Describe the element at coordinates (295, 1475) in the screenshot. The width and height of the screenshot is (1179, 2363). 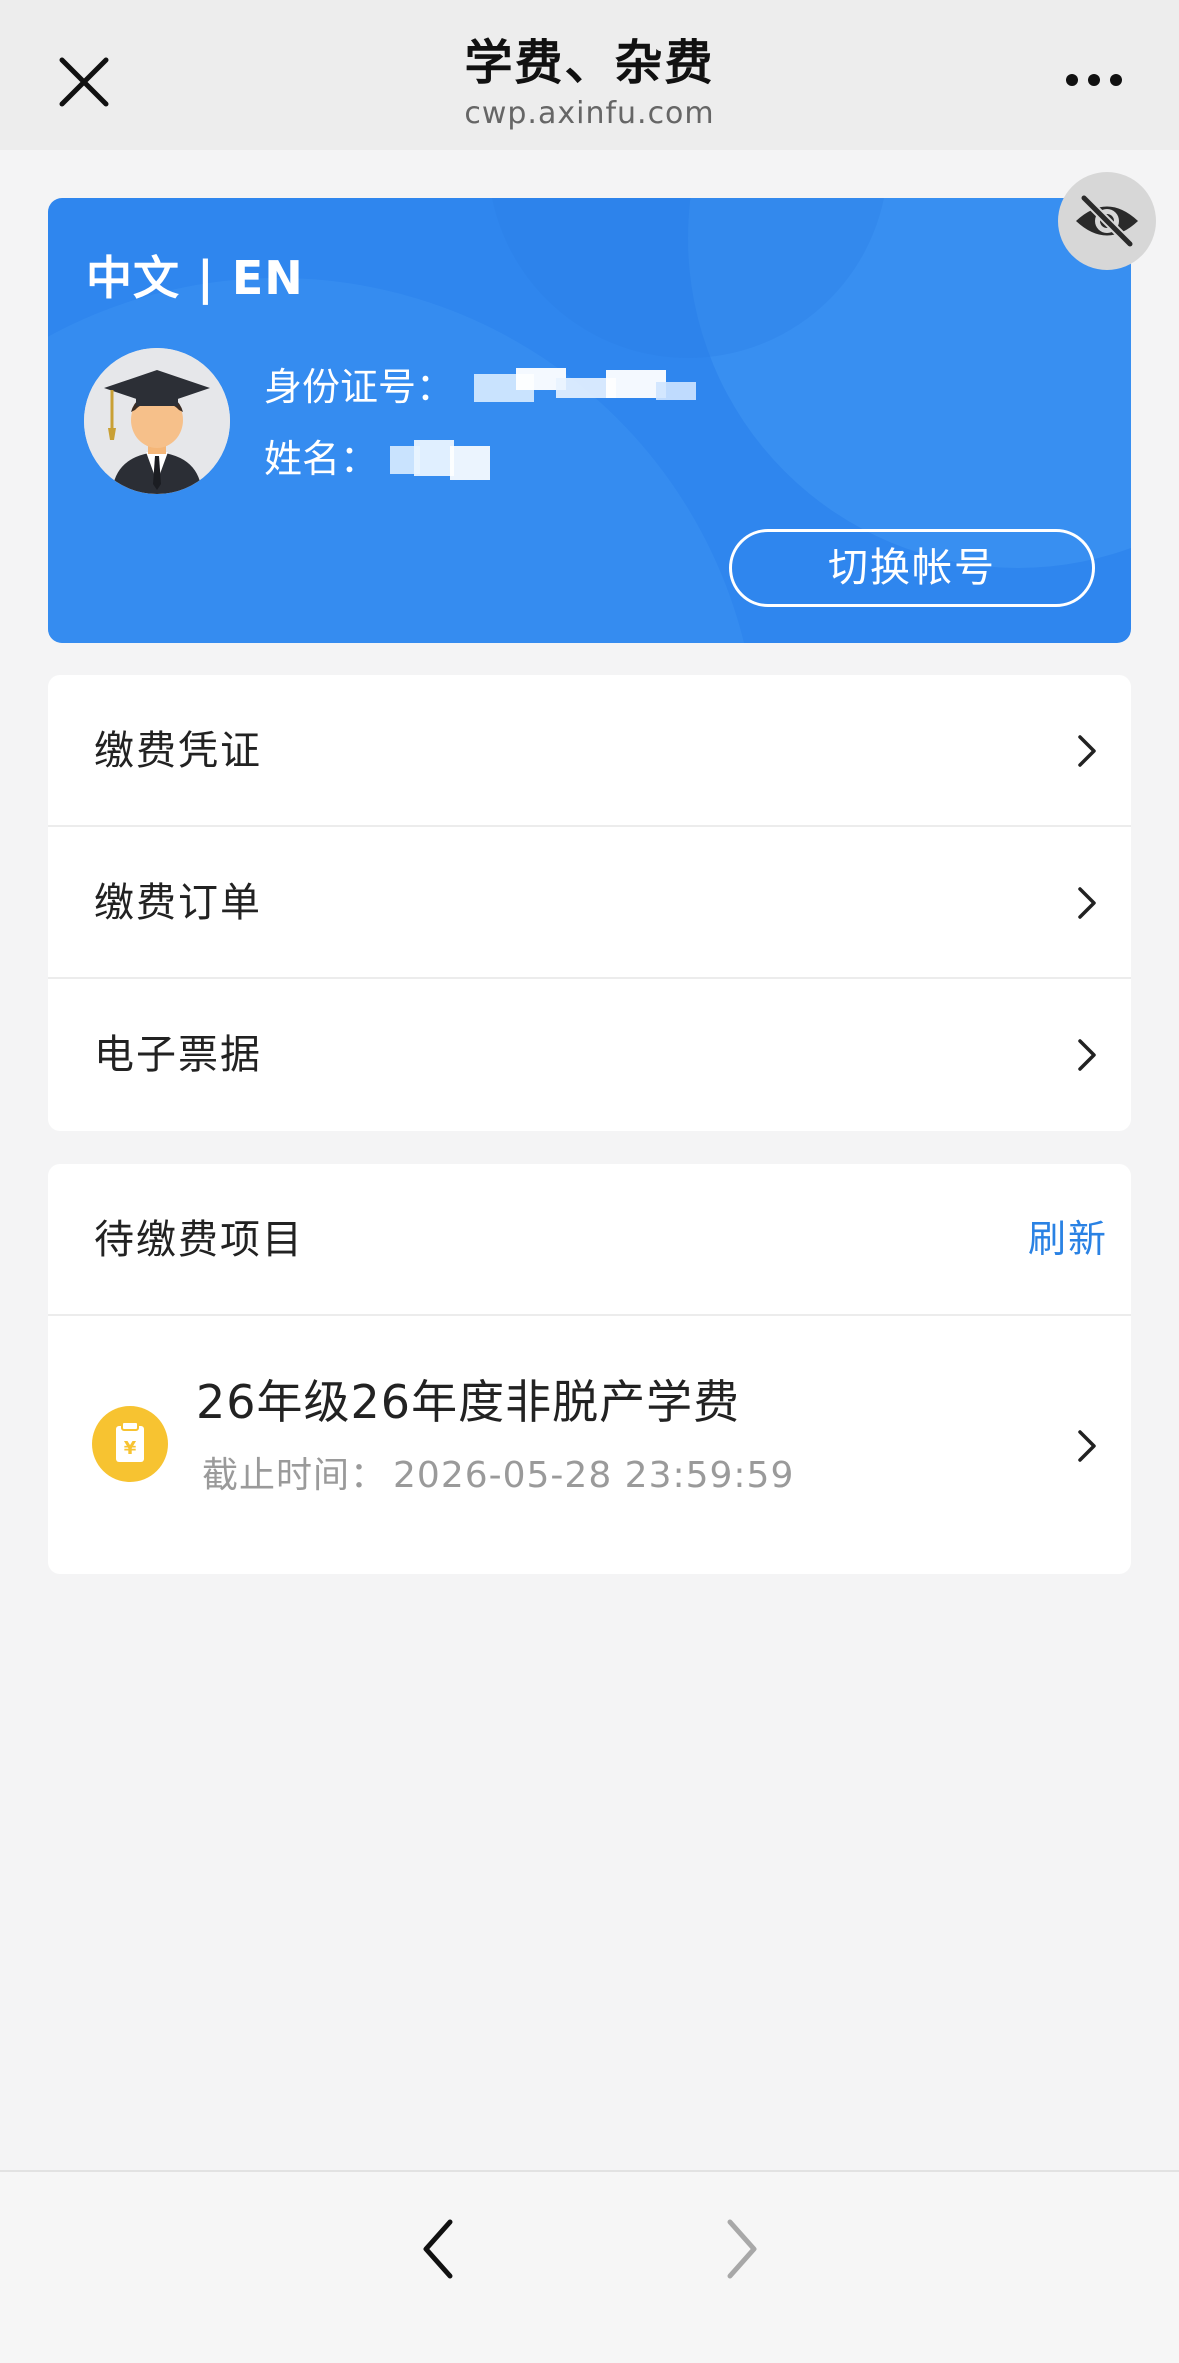
I see `deadline-label: 截止时间：` at that location.